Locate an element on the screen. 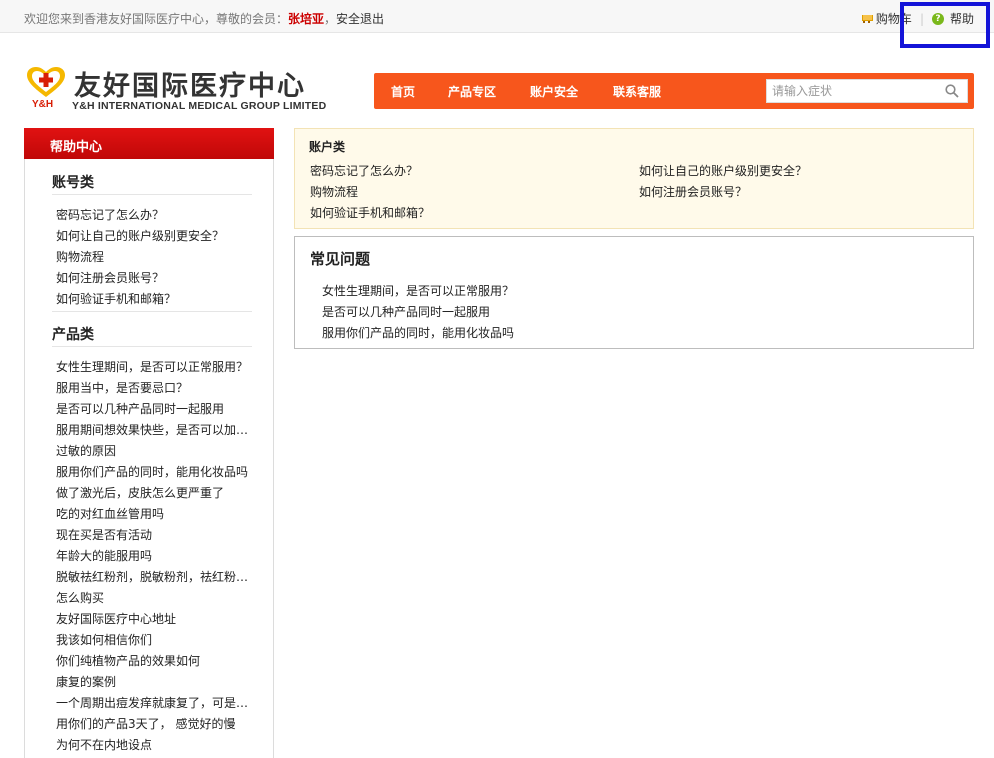  welcome-message: 欢迎您来到香港友好国际医疗中心，尊敬的会员：张培亚，安全退出 is located at coordinates (204, 18).